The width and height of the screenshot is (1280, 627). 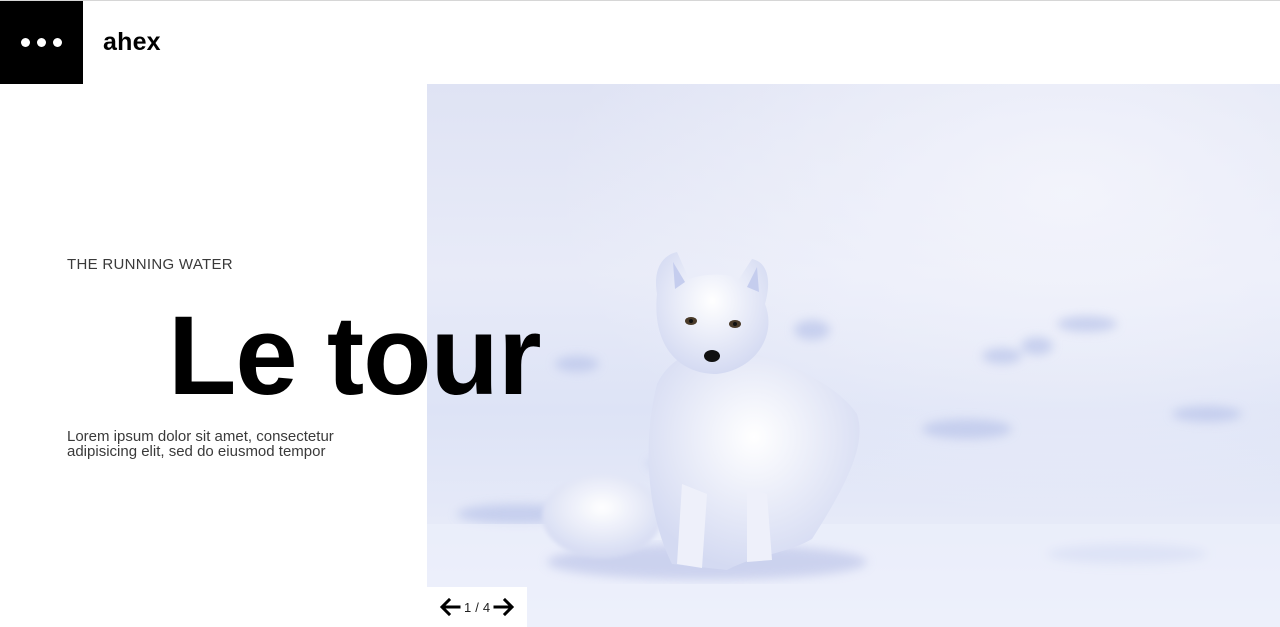 I want to click on arrow-left-icon, so click(x=450, y=607).